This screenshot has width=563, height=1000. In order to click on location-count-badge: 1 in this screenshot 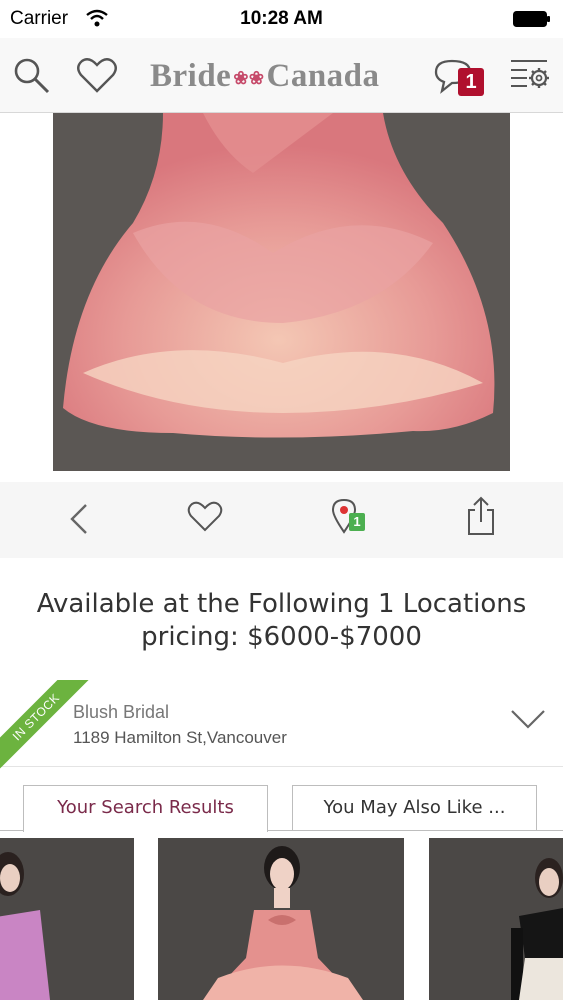, I will do `click(357, 522)`.